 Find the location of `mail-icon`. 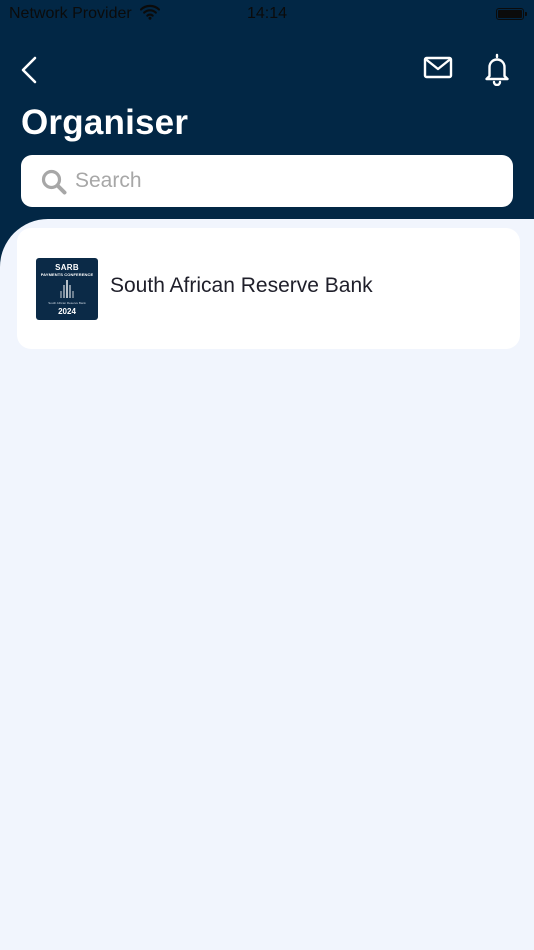

mail-icon is located at coordinates (438, 67).